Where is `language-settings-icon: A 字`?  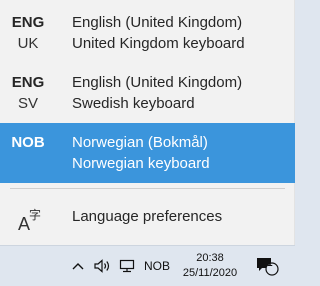
language-settings-icon: A 字 is located at coordinates (29, 220).